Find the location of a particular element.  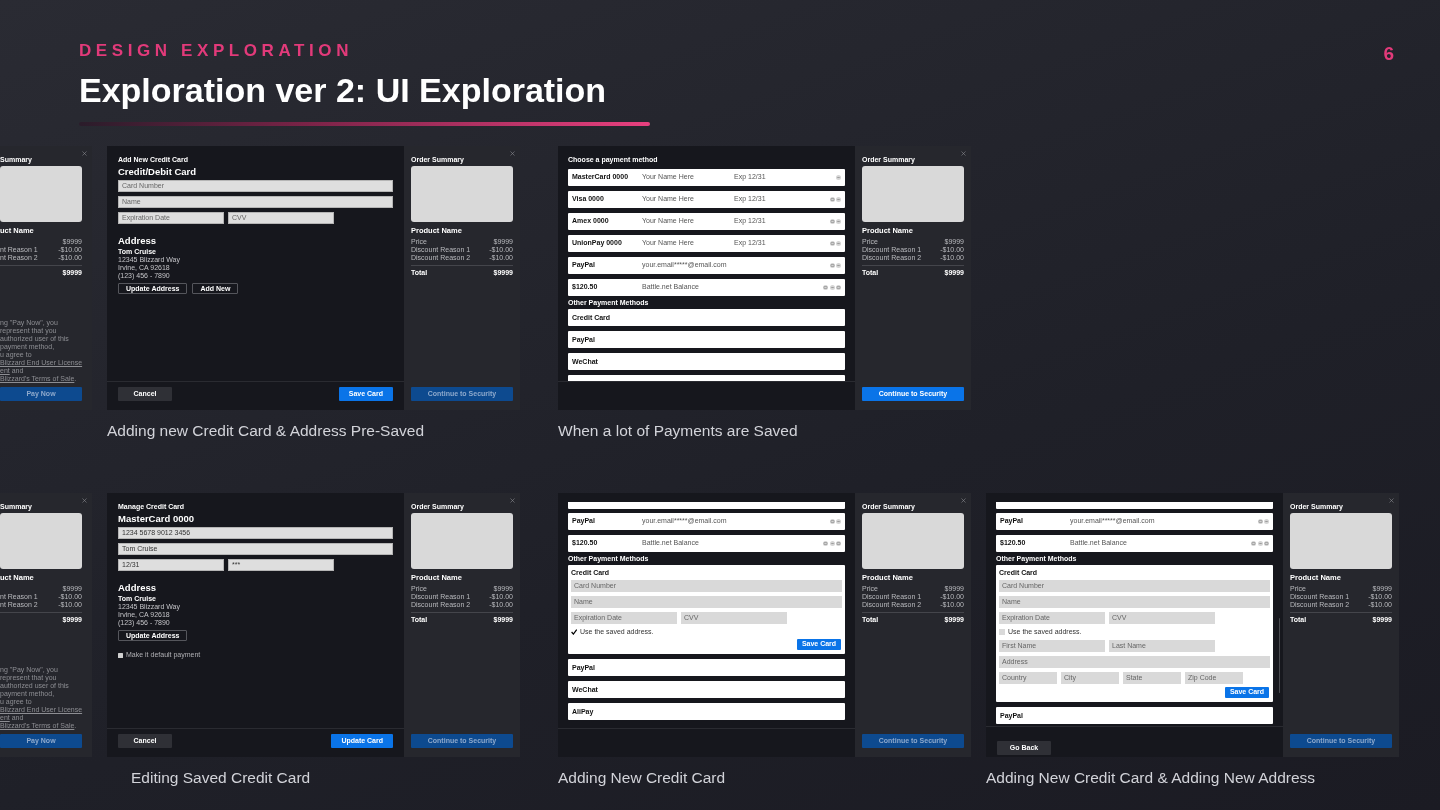

form-title: MasterCard 0000 is located at coordinates (157, 518).